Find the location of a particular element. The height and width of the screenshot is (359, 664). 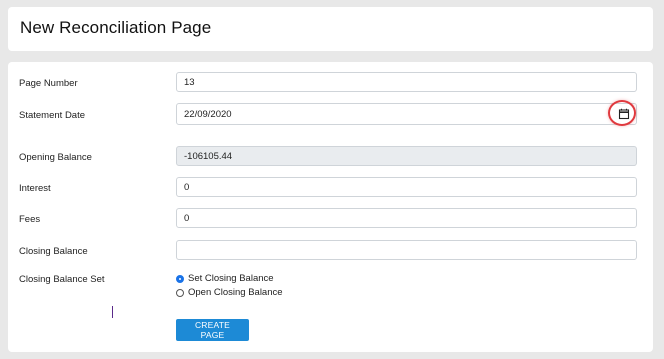

radio-open-closing-balance-label: Open Closing Balance is located at coordinates (235, 292).